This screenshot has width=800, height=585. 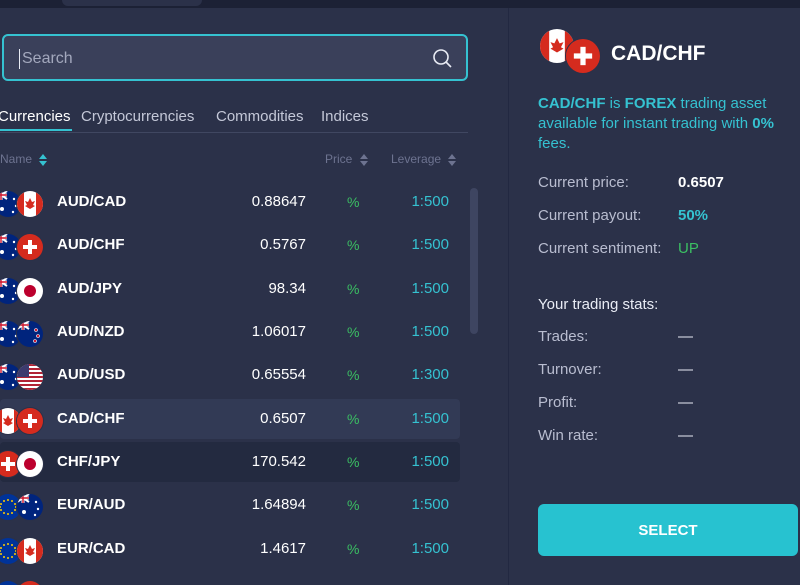 I want to click on desc-symbol: CAD/CHF, so click(x=572, y=103).